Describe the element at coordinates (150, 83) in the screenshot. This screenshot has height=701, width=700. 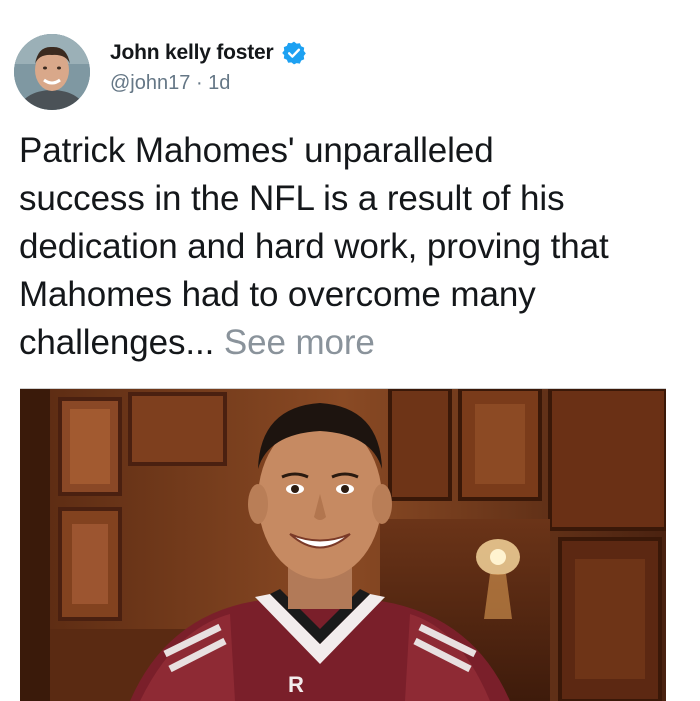
I see `author-handle: @john17` at that location.